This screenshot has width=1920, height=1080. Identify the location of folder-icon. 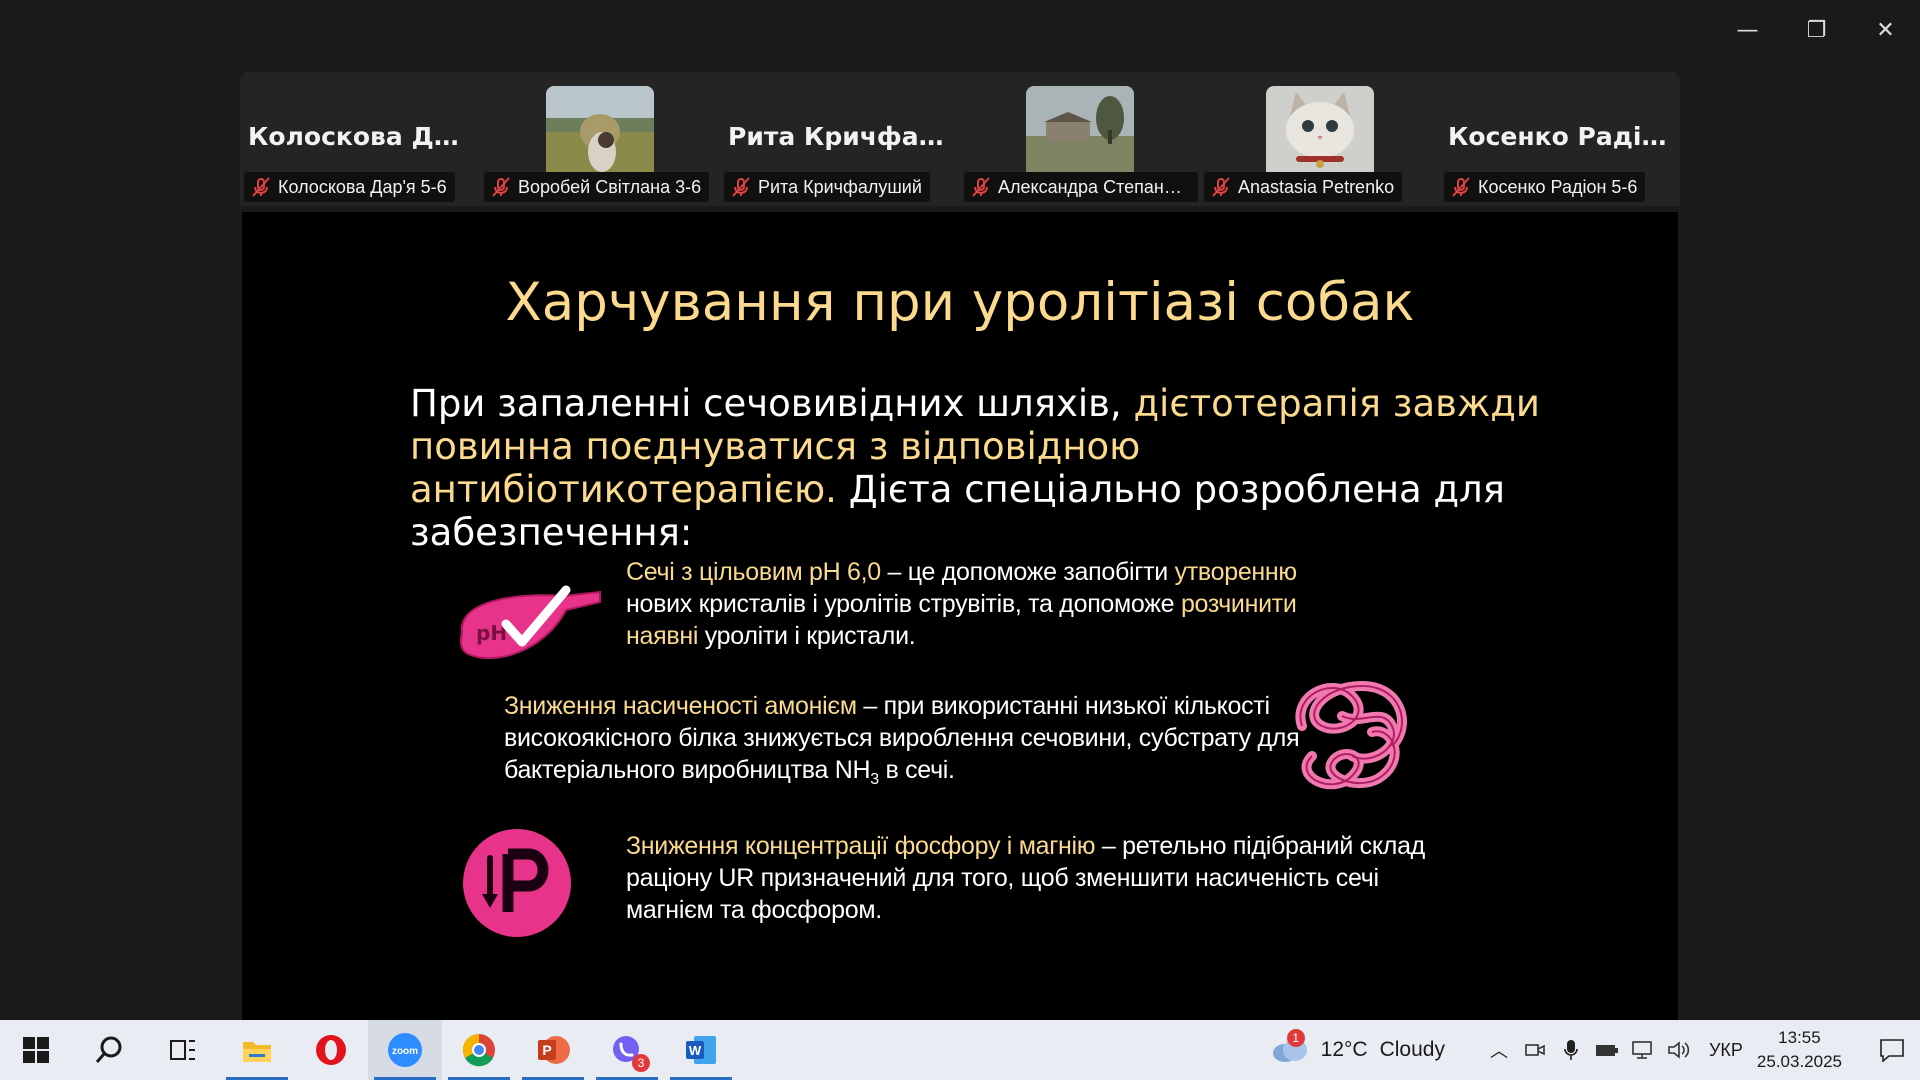
(257, 1052).